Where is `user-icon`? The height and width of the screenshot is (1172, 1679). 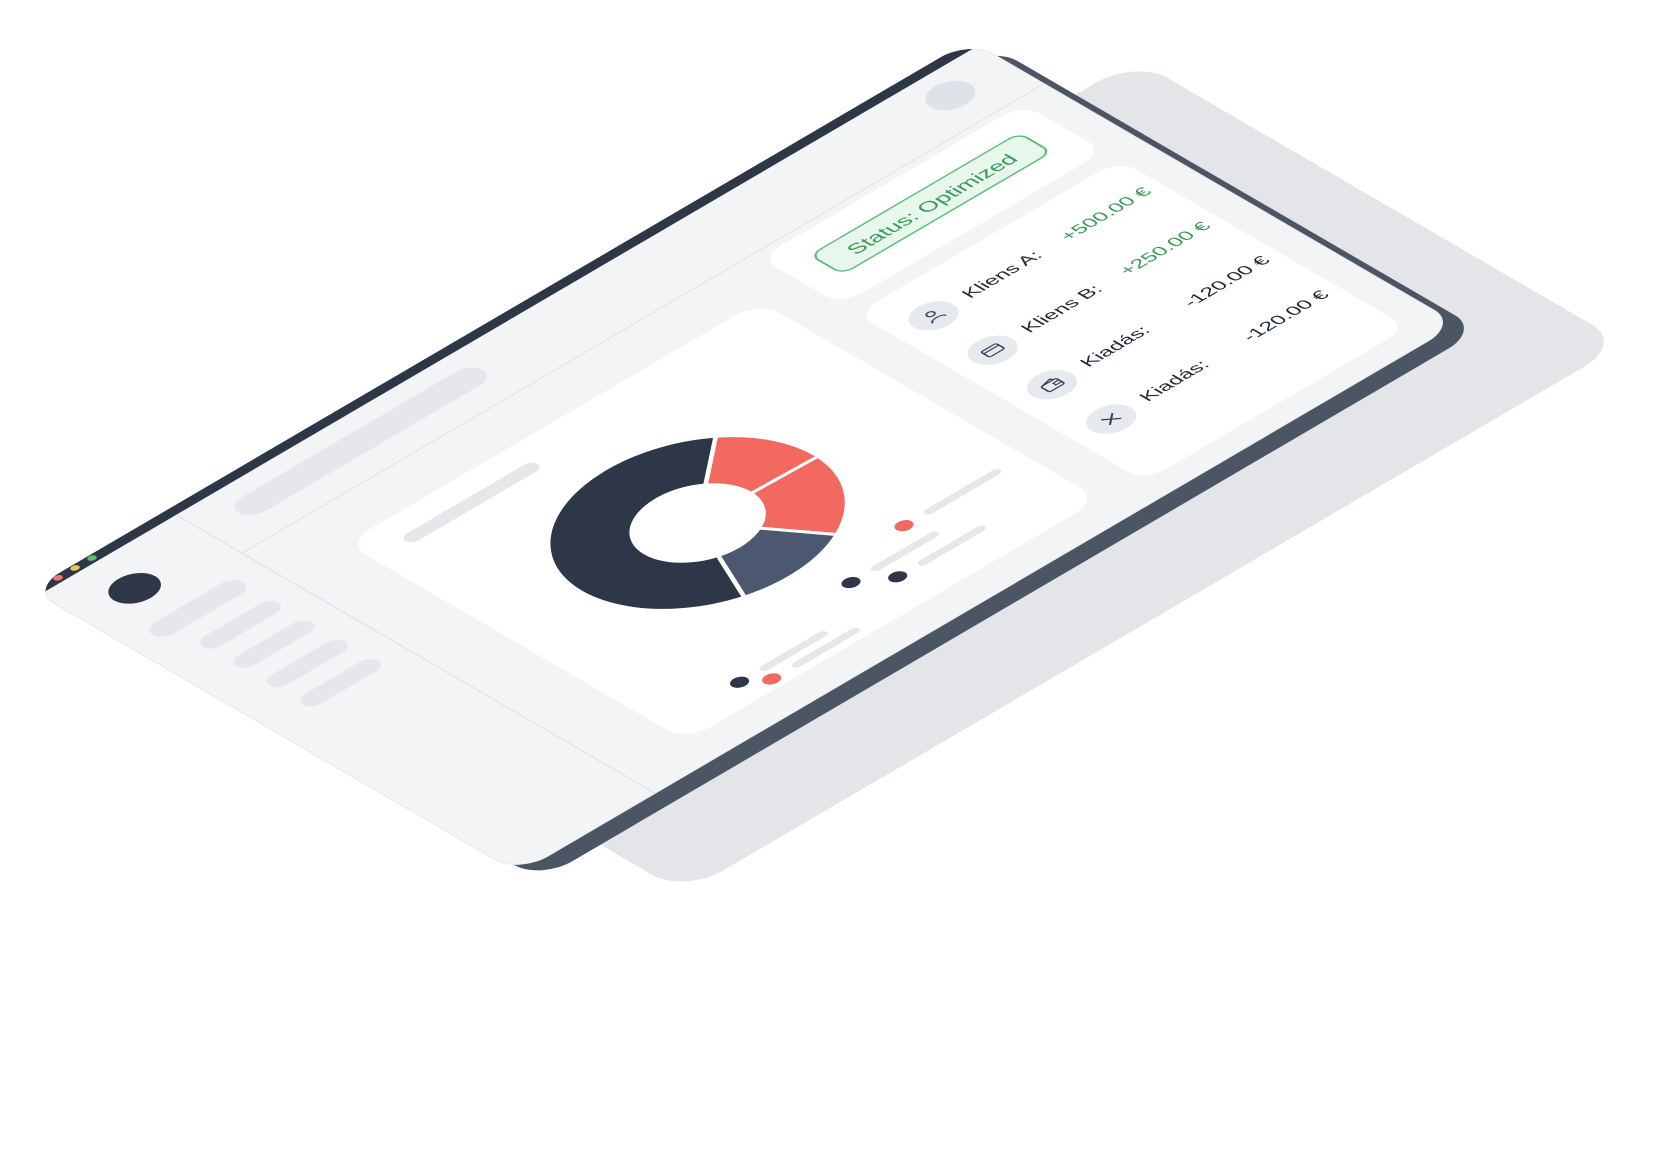
user-icon is located at coordinates (933, 316).